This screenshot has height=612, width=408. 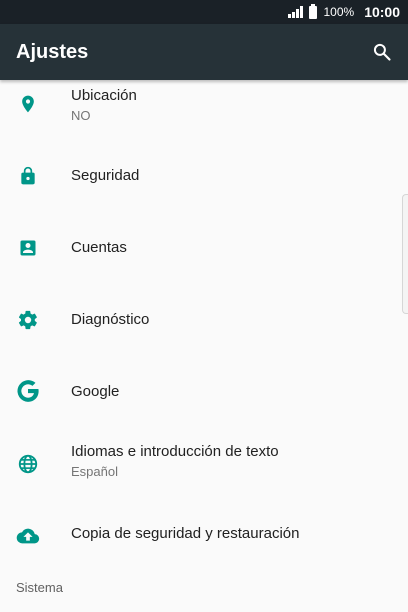 I want to click on battery-icon, so click(x=313, y=11).